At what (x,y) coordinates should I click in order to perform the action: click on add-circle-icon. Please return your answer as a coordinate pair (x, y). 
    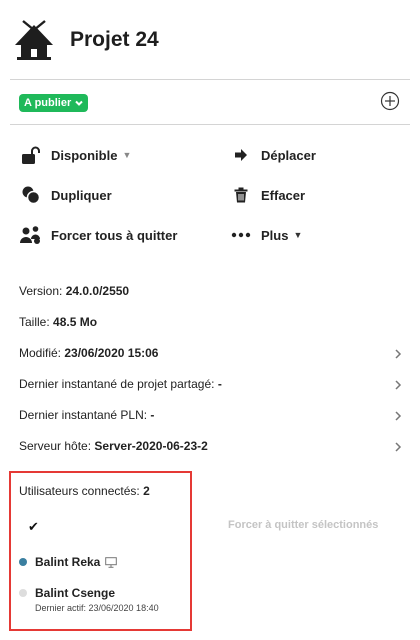
    Looking at the image, I should click on (390, 101).